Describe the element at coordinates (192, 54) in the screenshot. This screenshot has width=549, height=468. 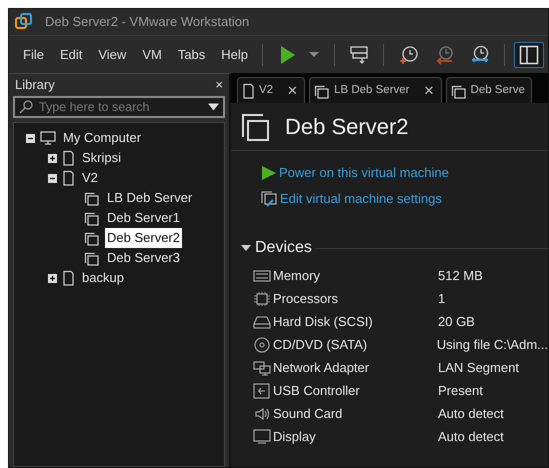
I see `menu-item: Tabs` at that location.